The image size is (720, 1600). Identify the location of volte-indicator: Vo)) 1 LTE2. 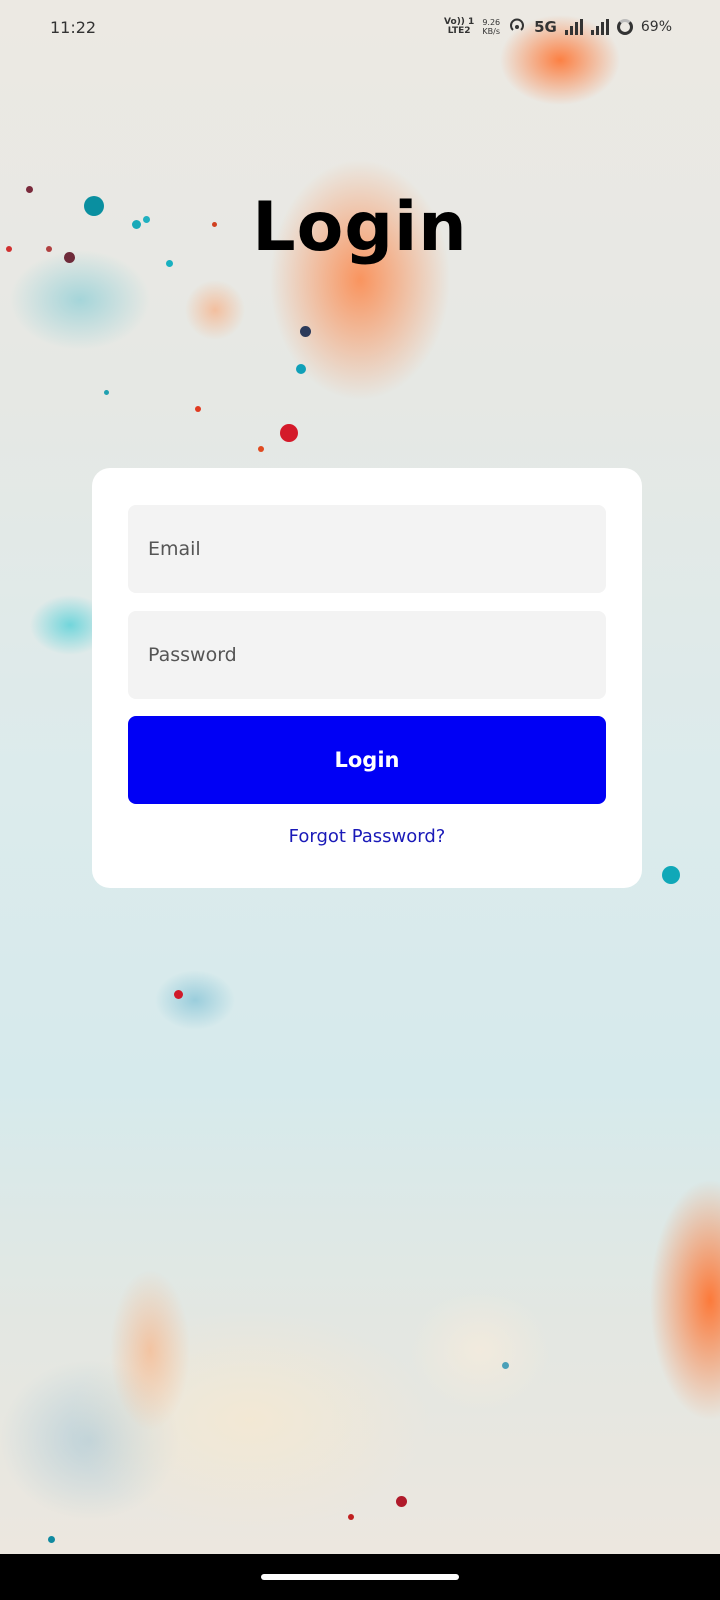
(459, 27).